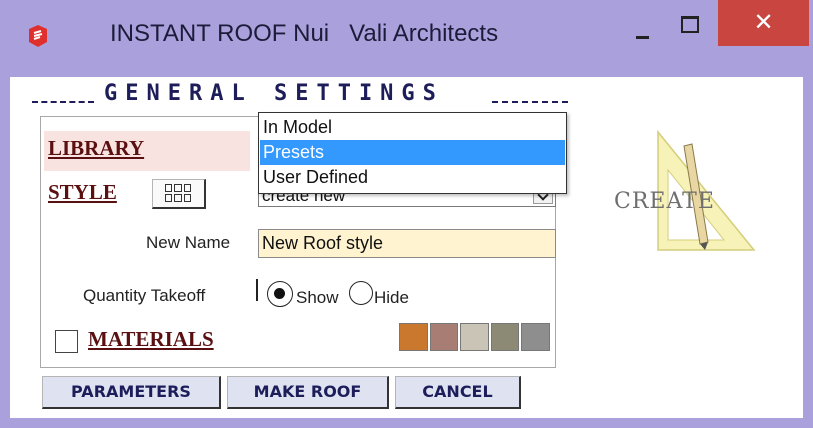  I want to click on window-title: INSTANT ROOF Nui Vali Architects, so click(304, 33).